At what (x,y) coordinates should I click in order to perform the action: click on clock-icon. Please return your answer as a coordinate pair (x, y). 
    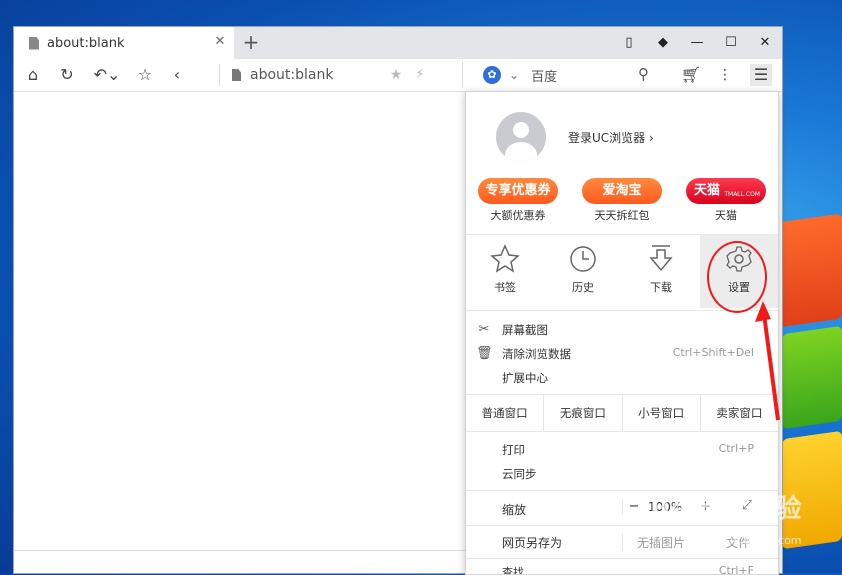
    Looking at the image, I should click on (583, 259).